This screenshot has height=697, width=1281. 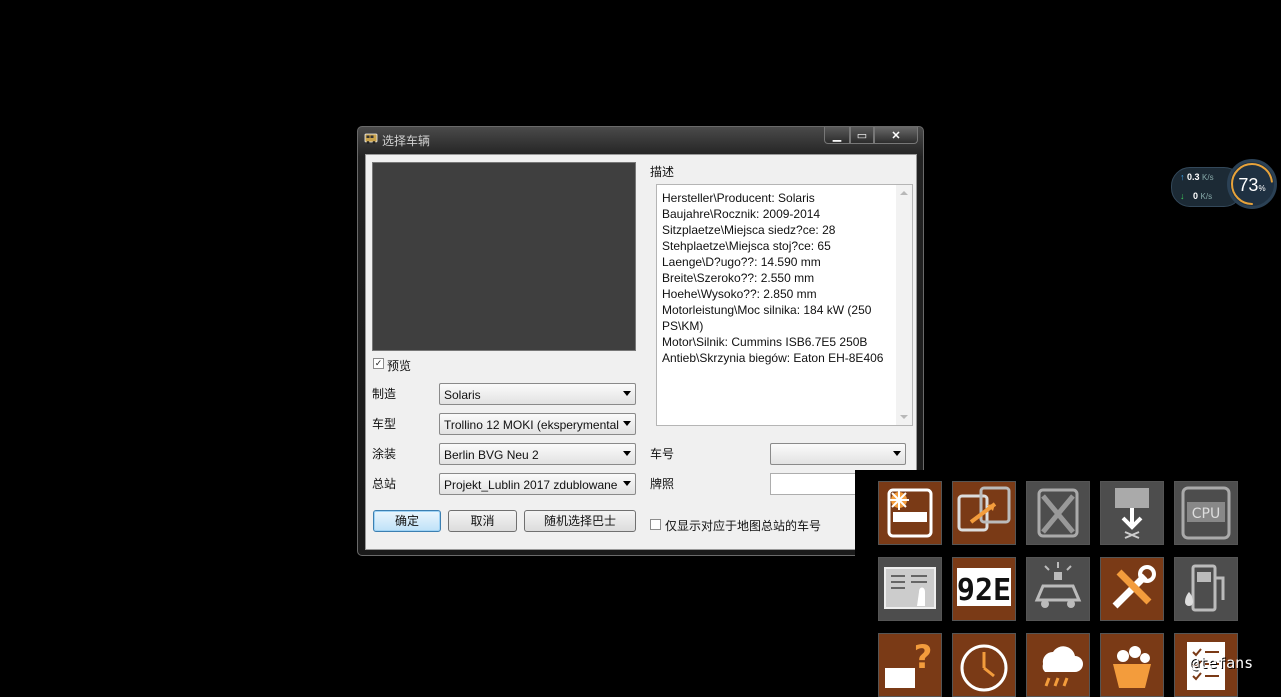 What do you see at coordinates (482, 521) in the screenshot?
I see `cancel-button: 取消` at bounding box center [482, 521].